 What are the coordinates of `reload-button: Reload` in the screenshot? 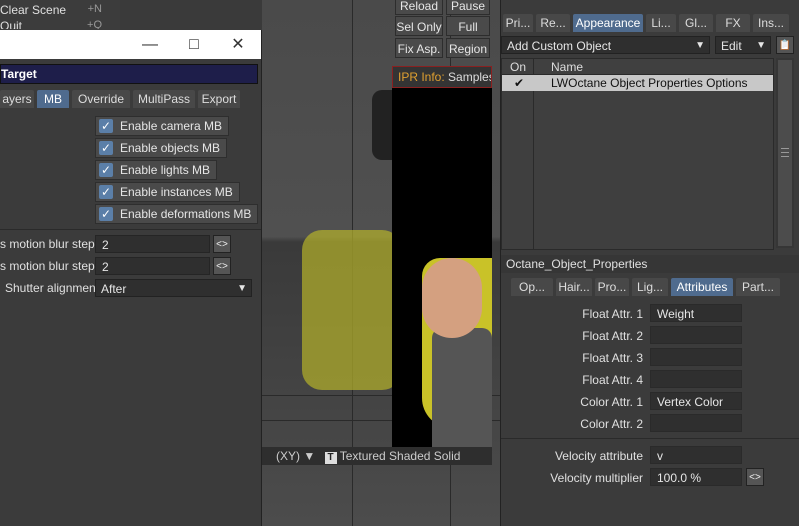 It's located at (419, 7).